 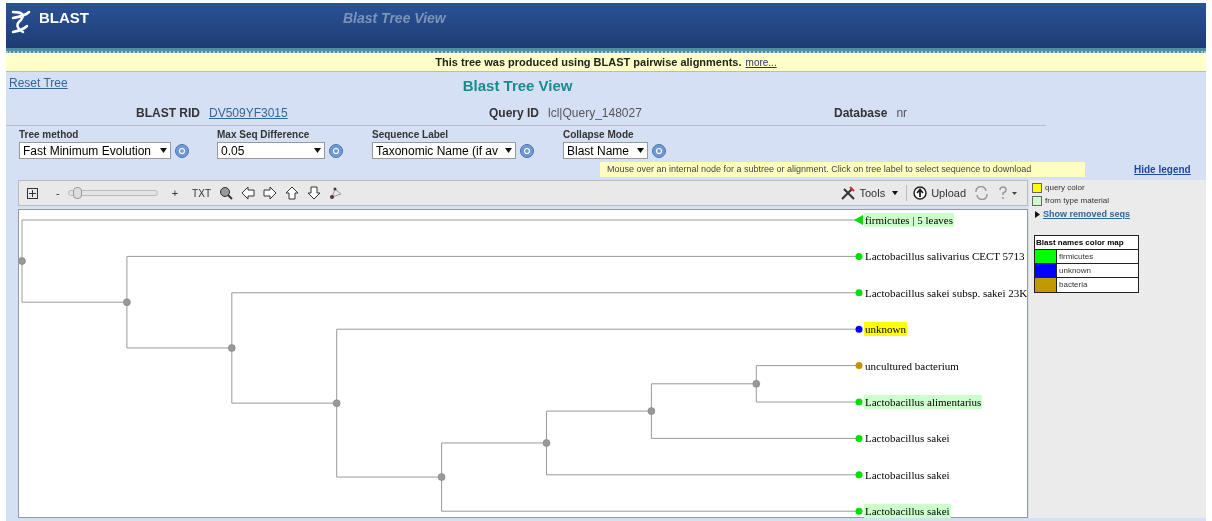 I want to click on tools-button: Tools, so click(x=869, y=193).